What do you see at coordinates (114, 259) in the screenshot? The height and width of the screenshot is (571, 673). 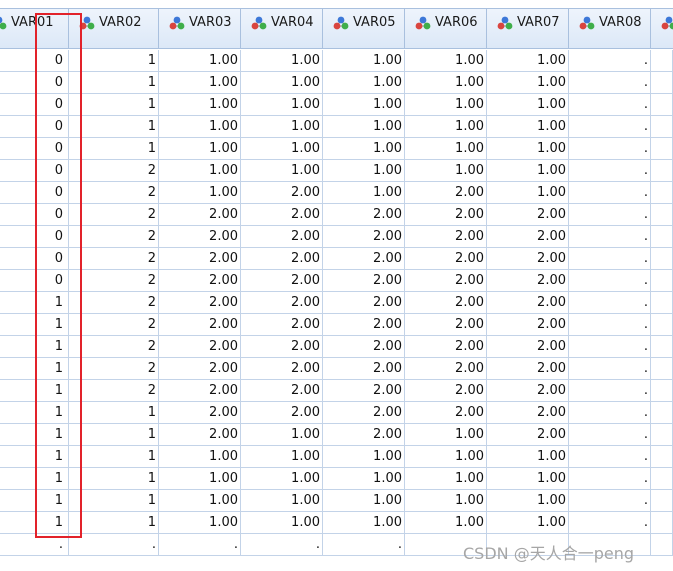 I see `table-cell-var02: 2` at bounding box center [114, 259].